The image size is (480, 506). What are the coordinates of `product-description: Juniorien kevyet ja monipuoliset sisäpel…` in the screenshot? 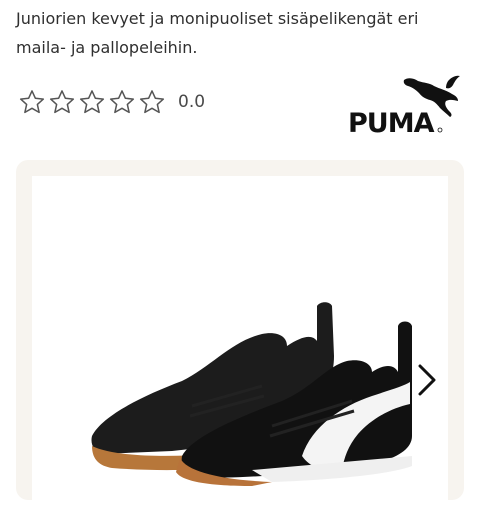 It's located at (217, 33).